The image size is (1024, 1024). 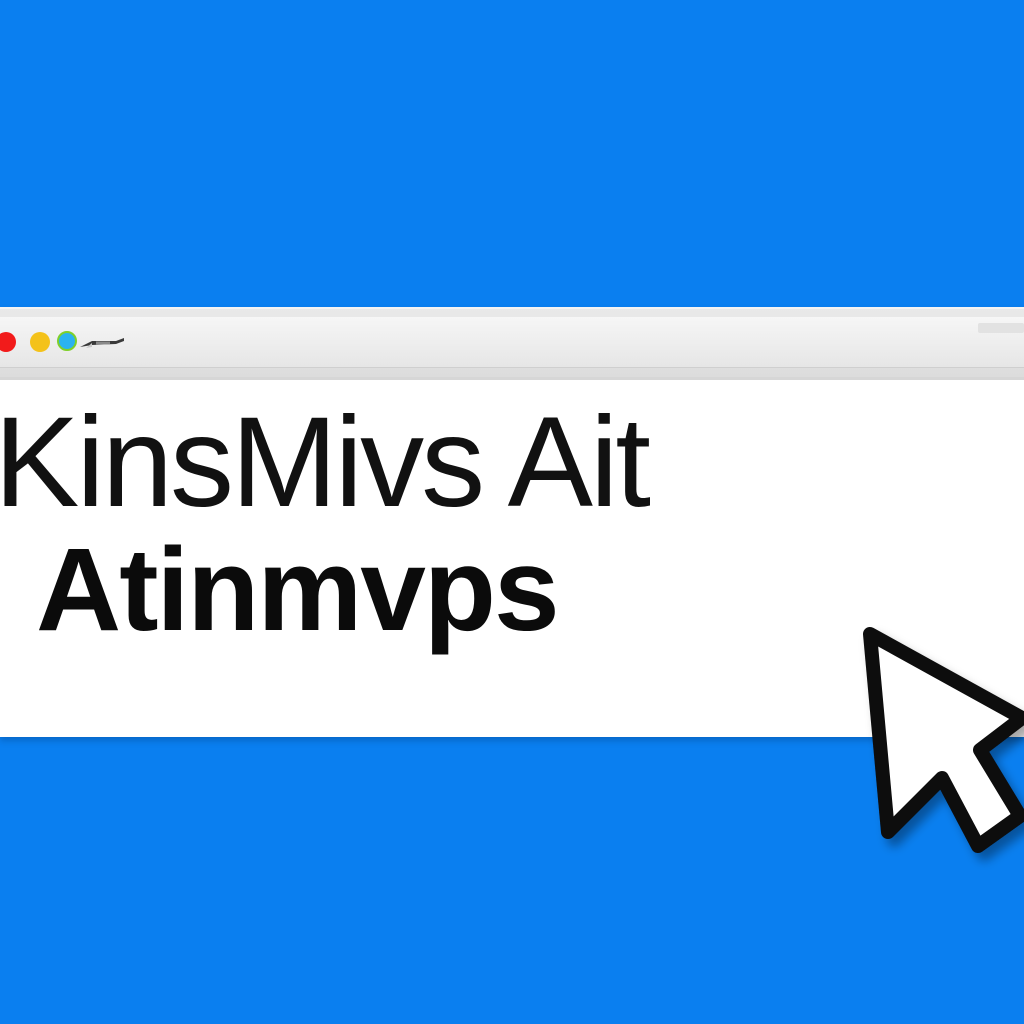 I want to click on arrow-cursor-icon, so click(x=943, y=740).